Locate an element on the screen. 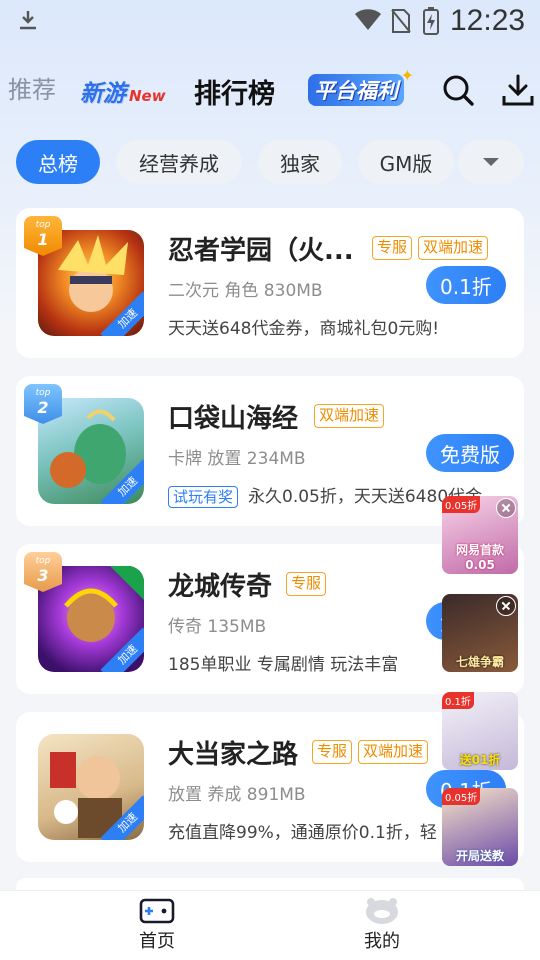 This screenshot has height=960, width=540. chip-label: 独家 is located at coordinates (300, 163).